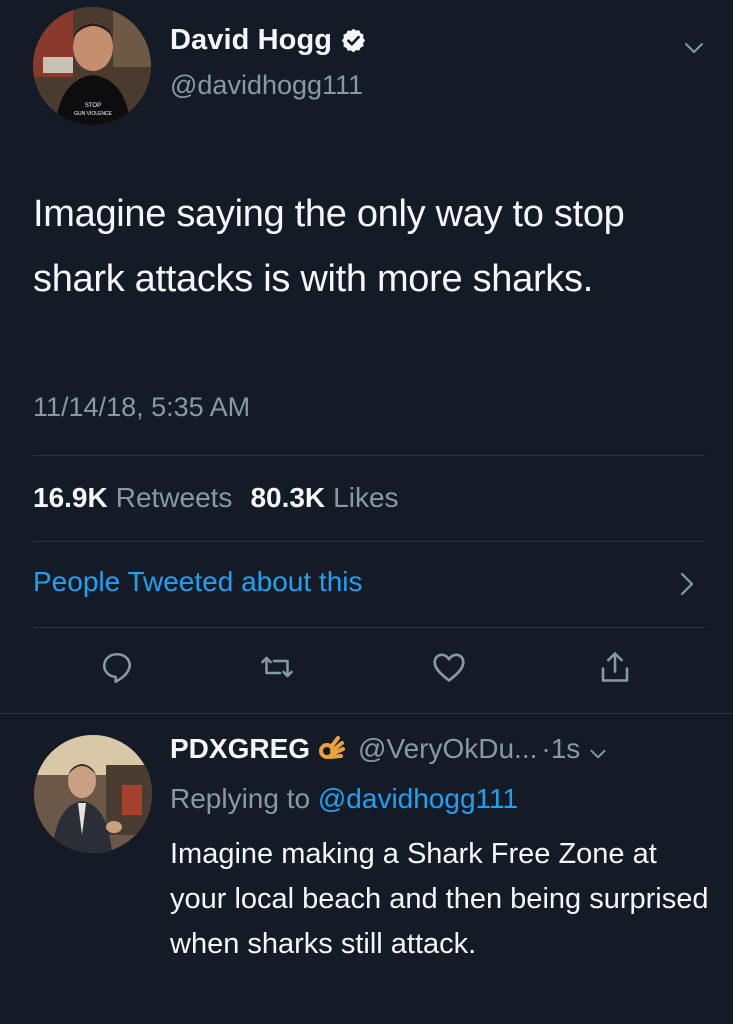 This screenshot has width=733, height=1024. I want to click on reply-avatar-image, so click(93, 794).